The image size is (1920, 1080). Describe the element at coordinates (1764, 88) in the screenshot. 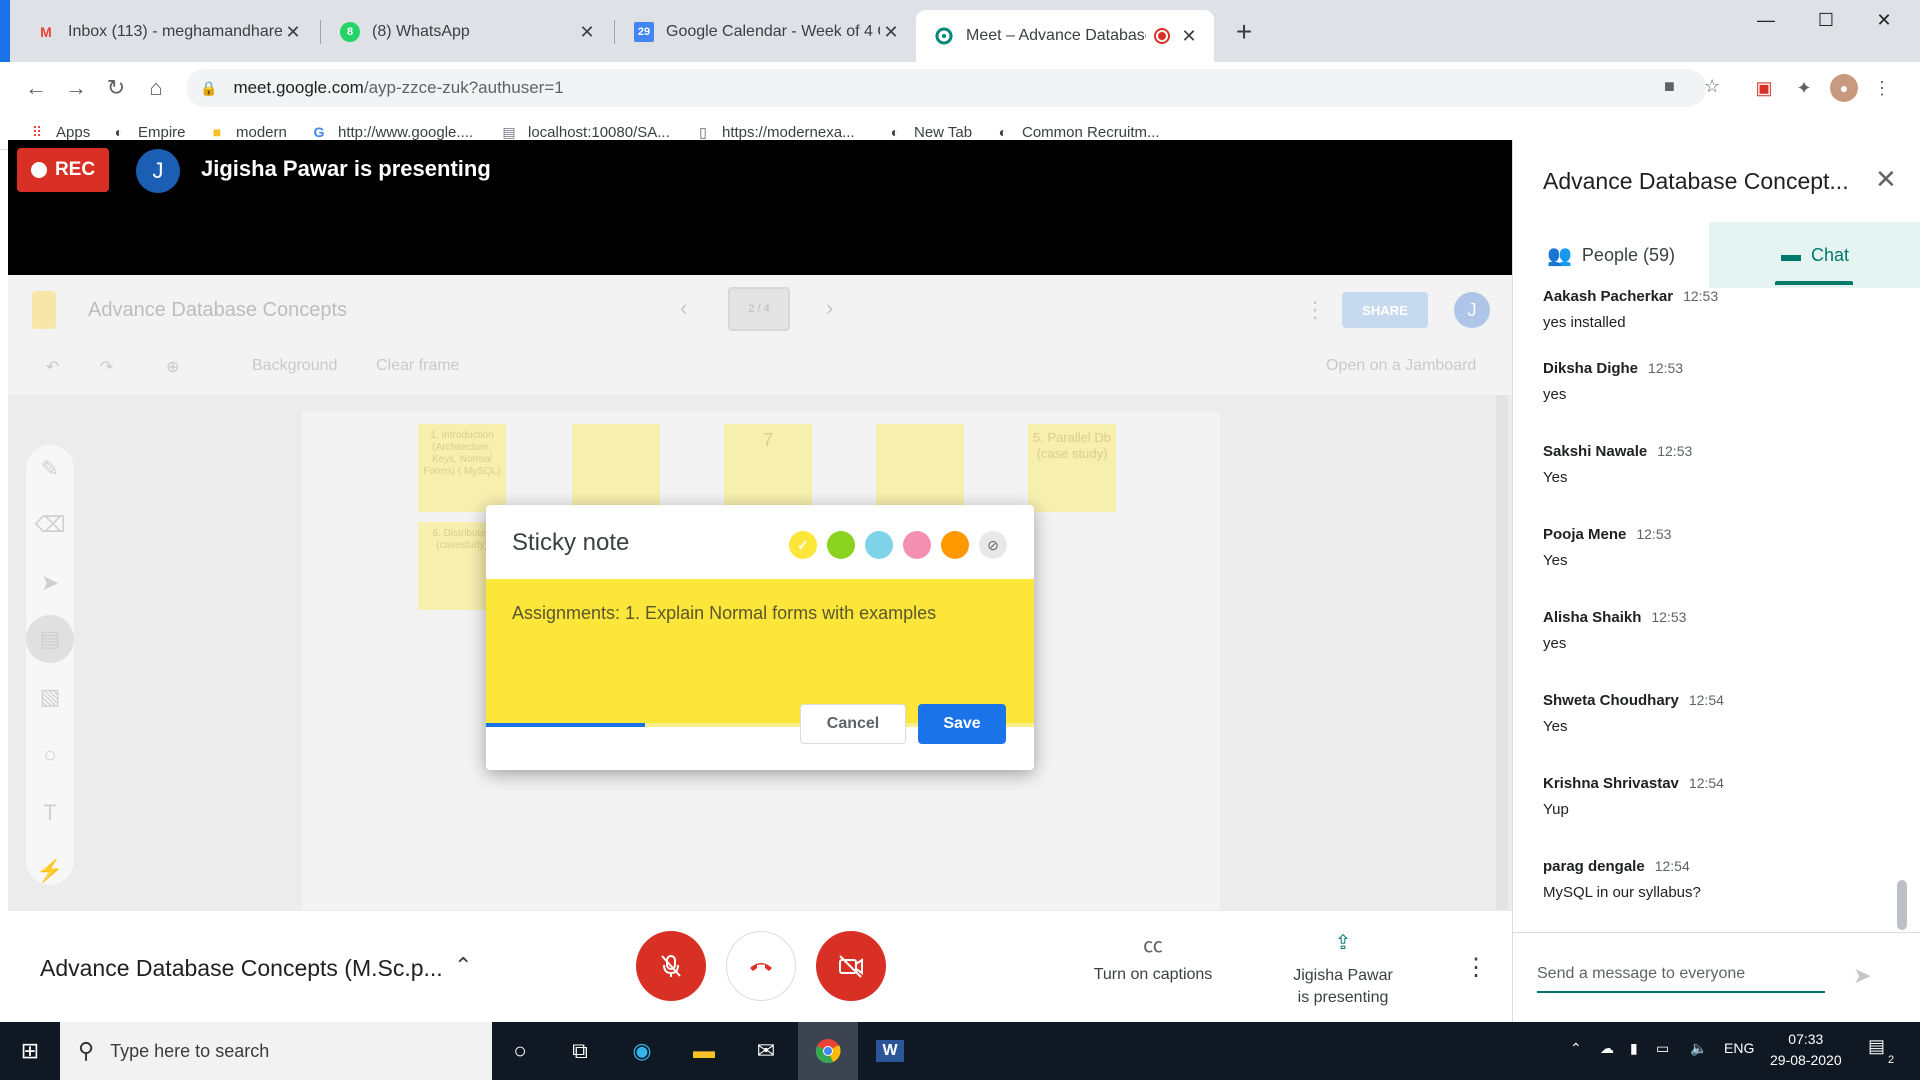

I see `extension-pocket-icon: ▣` at that location.